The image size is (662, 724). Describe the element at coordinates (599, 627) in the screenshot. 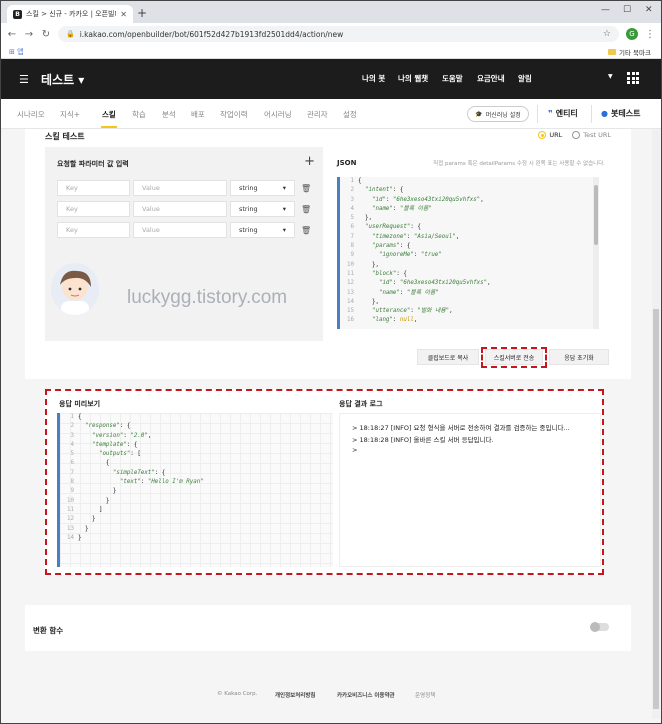

I see `converter-toggle` at that location.